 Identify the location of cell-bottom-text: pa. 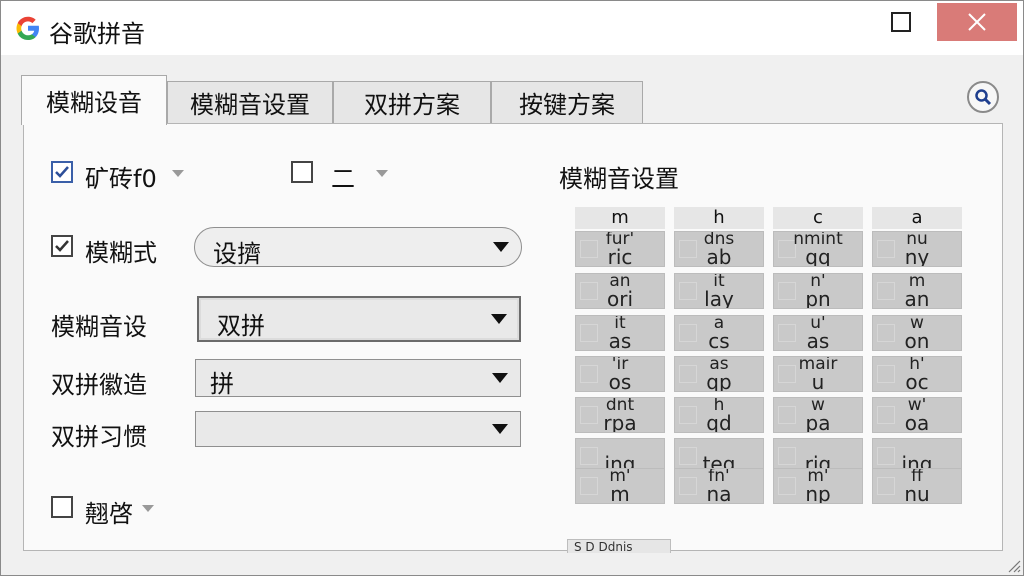
(818, 422).